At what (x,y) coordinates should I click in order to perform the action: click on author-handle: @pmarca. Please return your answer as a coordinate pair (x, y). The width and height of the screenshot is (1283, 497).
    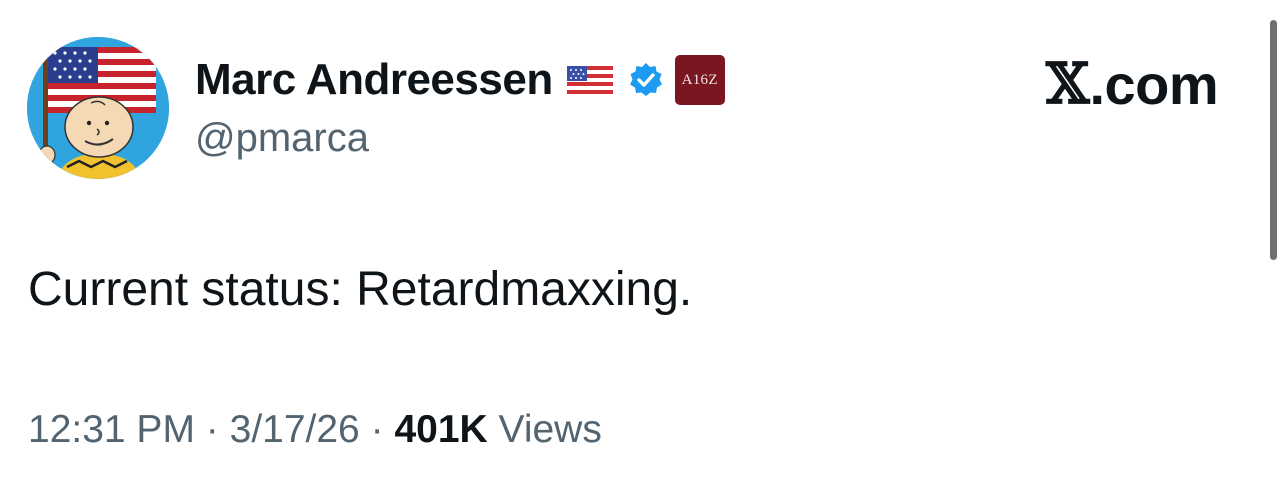
    Looking at the image, I should click on (282, 138).